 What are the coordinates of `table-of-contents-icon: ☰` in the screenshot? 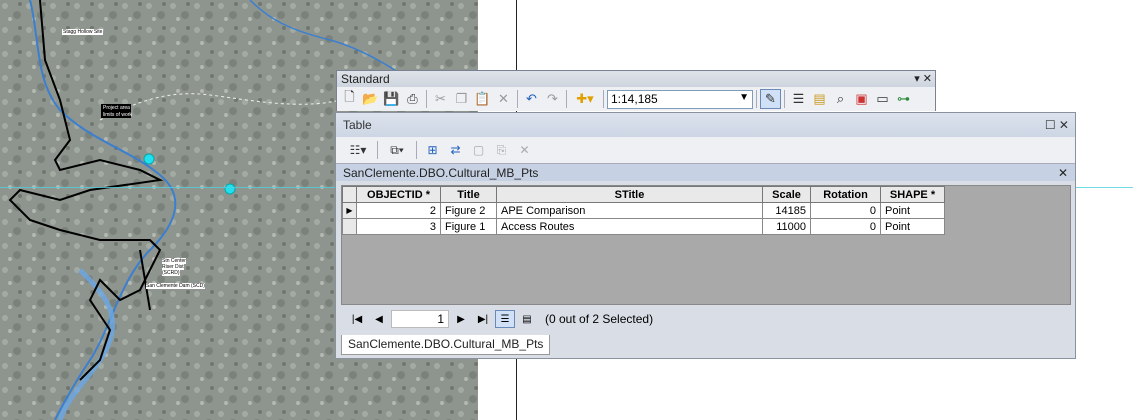 It's located at (798, 99).